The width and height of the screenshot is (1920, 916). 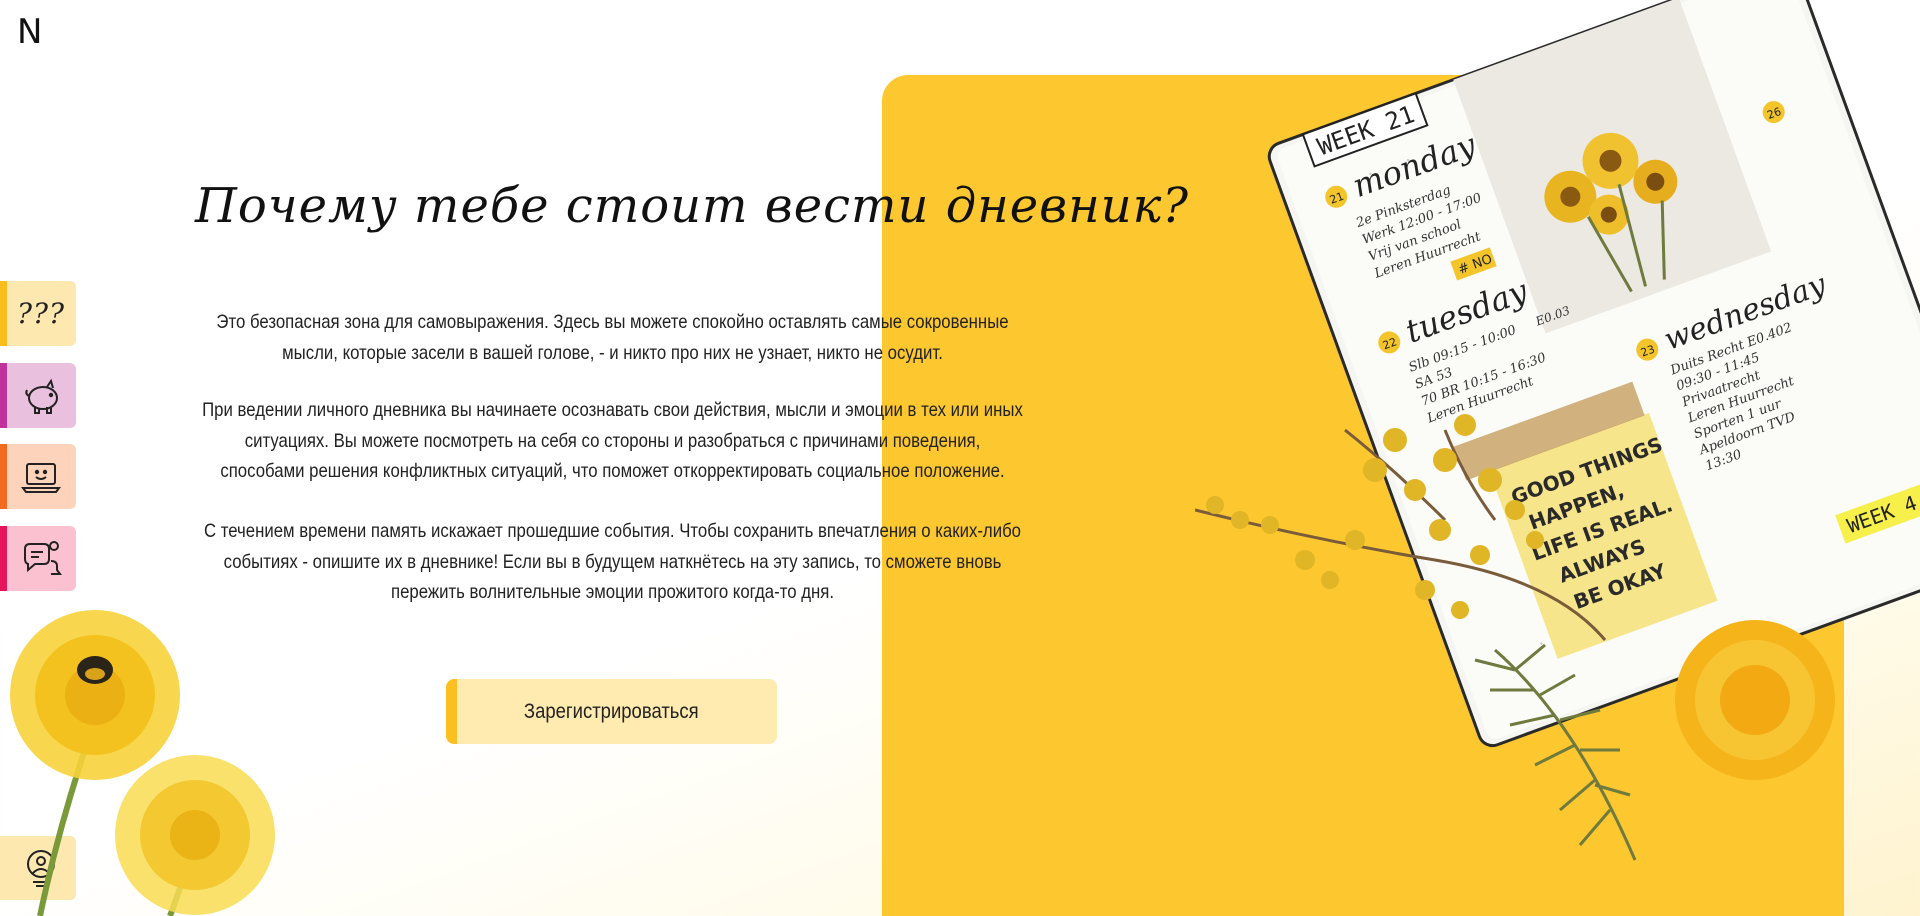 I want to click on register-button-label: Зарегистрироваться, so click(x=611, y=711).